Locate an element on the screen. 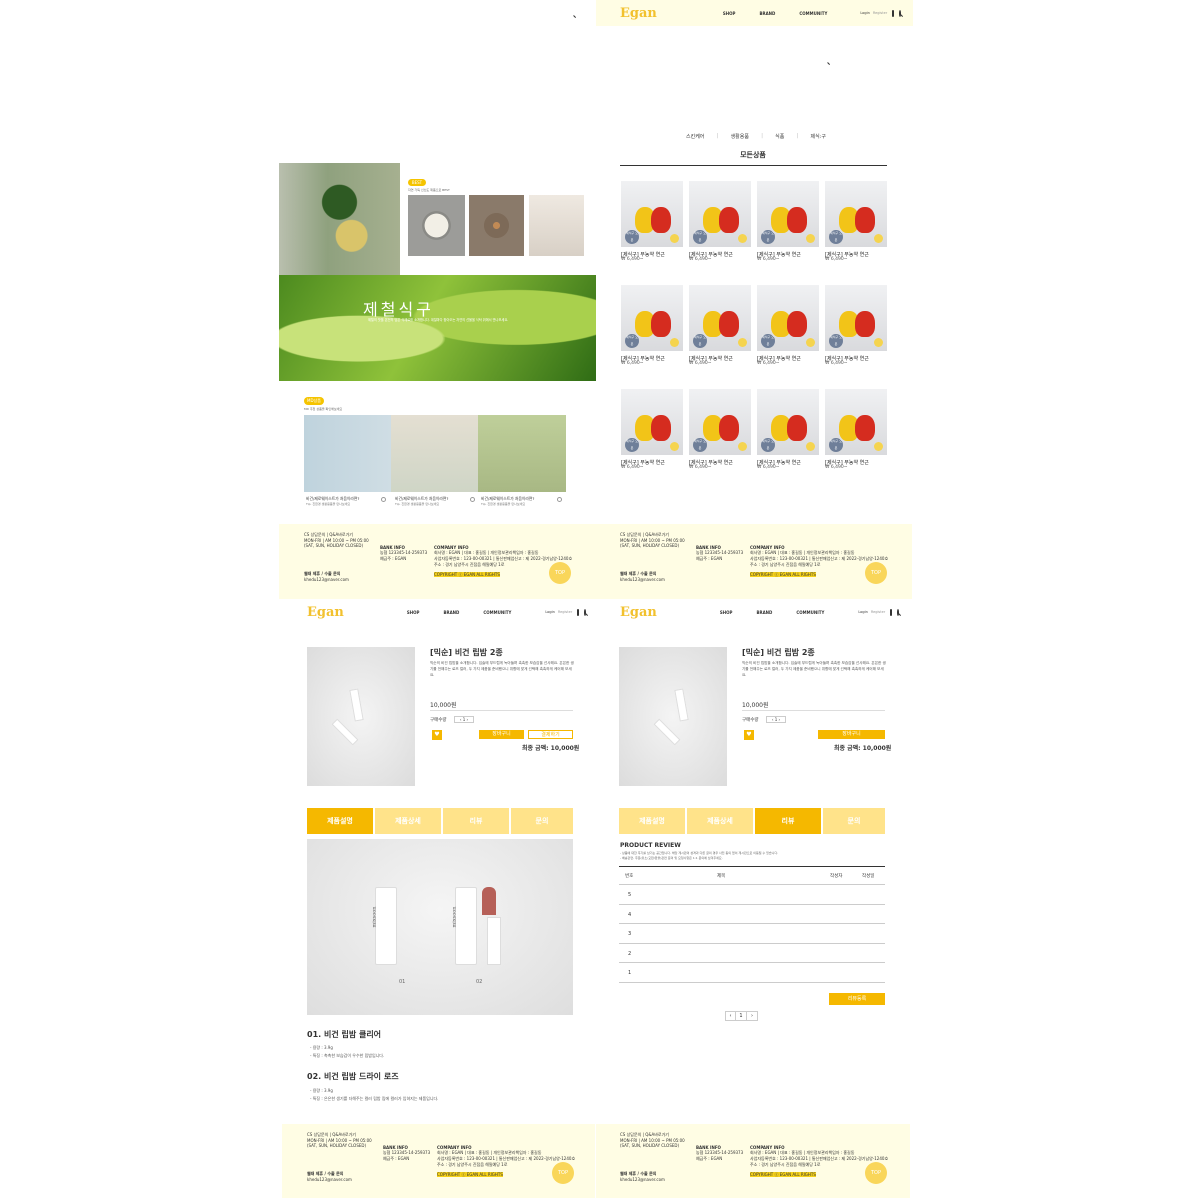 This screenshot has width=1200, height=1200. list-search-icon is located at coordinates (824, 60).